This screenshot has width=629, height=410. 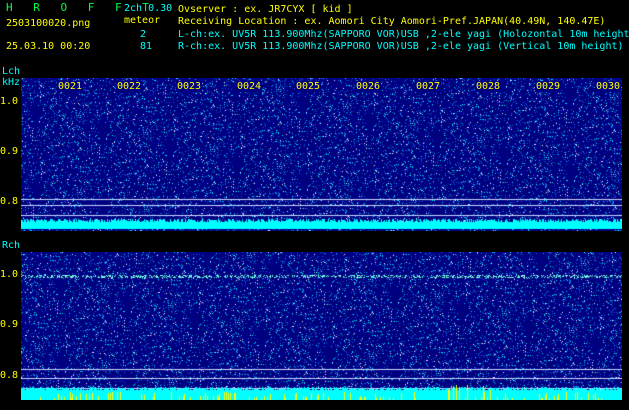 I want to click on lch-channel-label: Lch, so click(x=11, y=71).